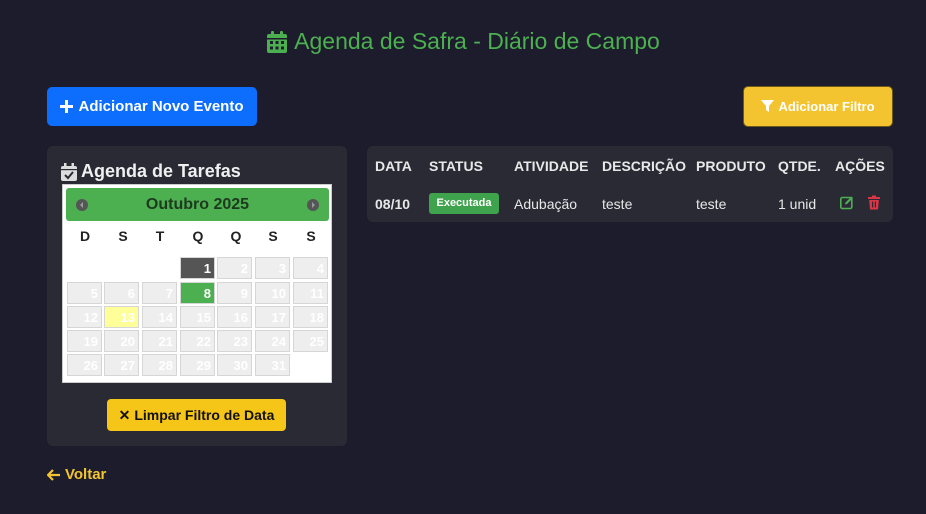 Image resolution: width=926 pixels, height=514 pixels. Describe the element at coordinates (234, 293) in the screenshot. I see `calendar-day: 9` at that location.